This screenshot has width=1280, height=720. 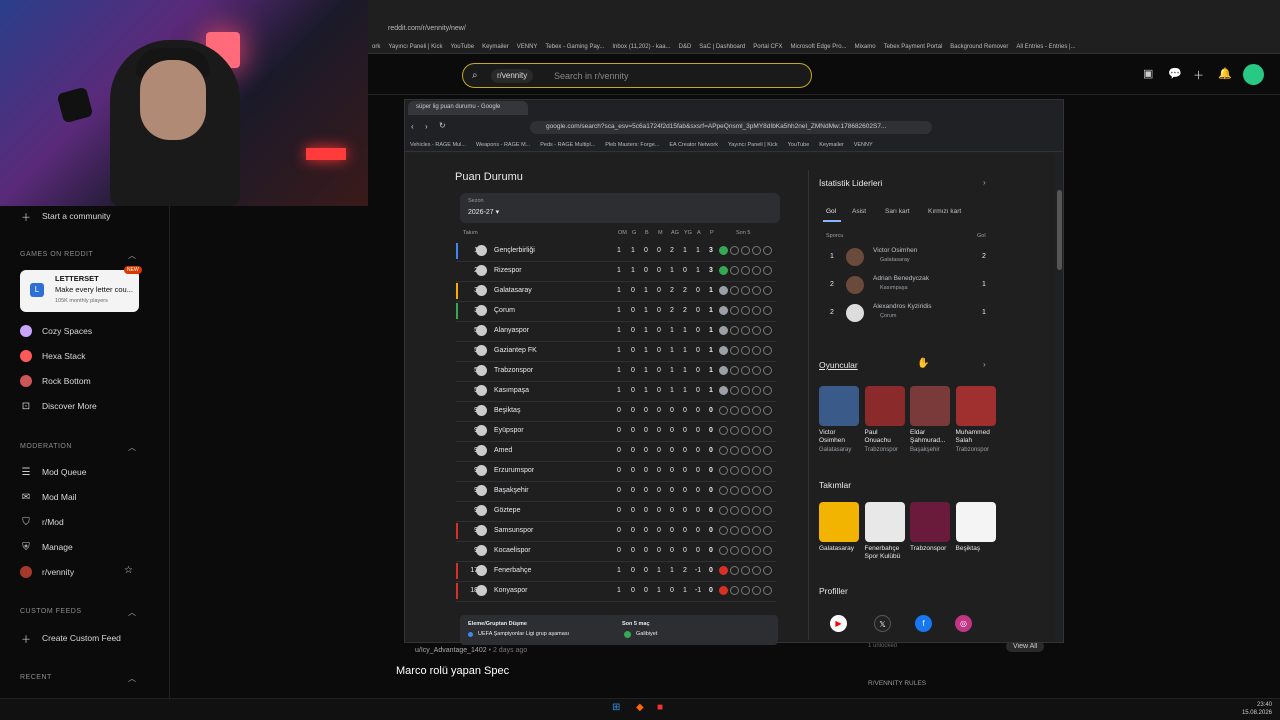 I want to click on user-avatar, so click(x=1253, y=74).